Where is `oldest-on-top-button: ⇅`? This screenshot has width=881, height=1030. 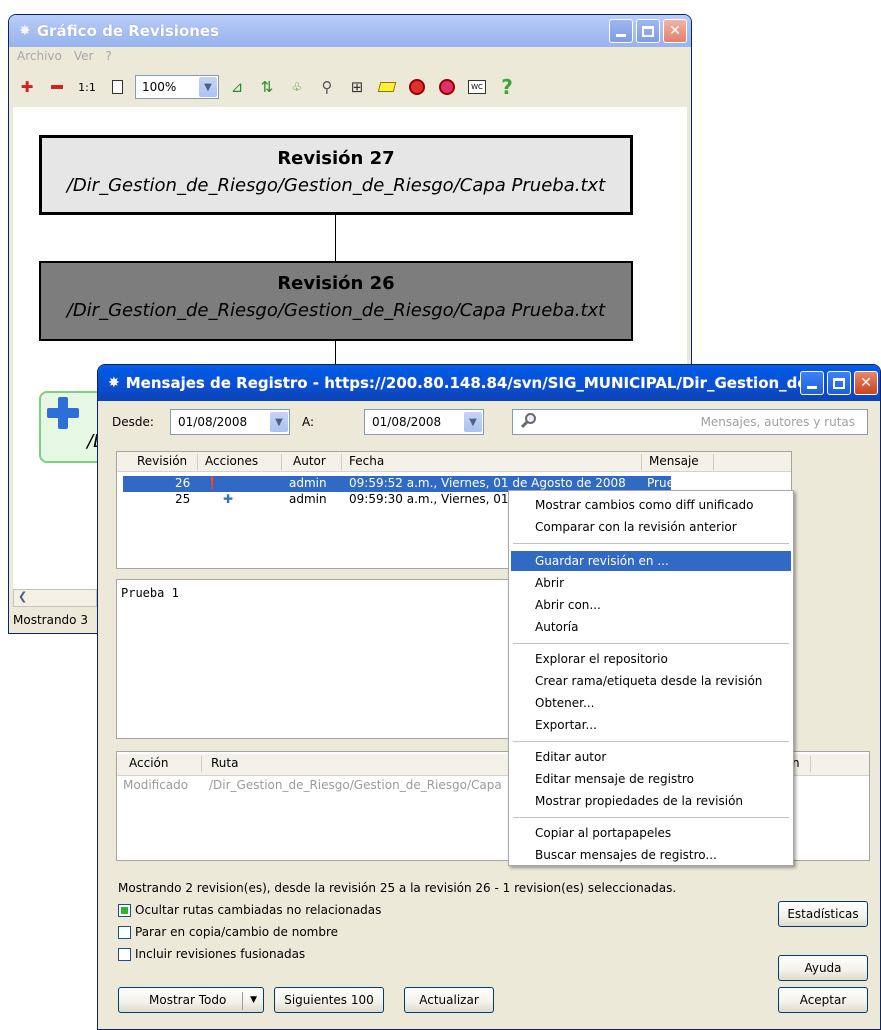 oldest-on-top-button: ⇅ is located at coordinates (267, 87).